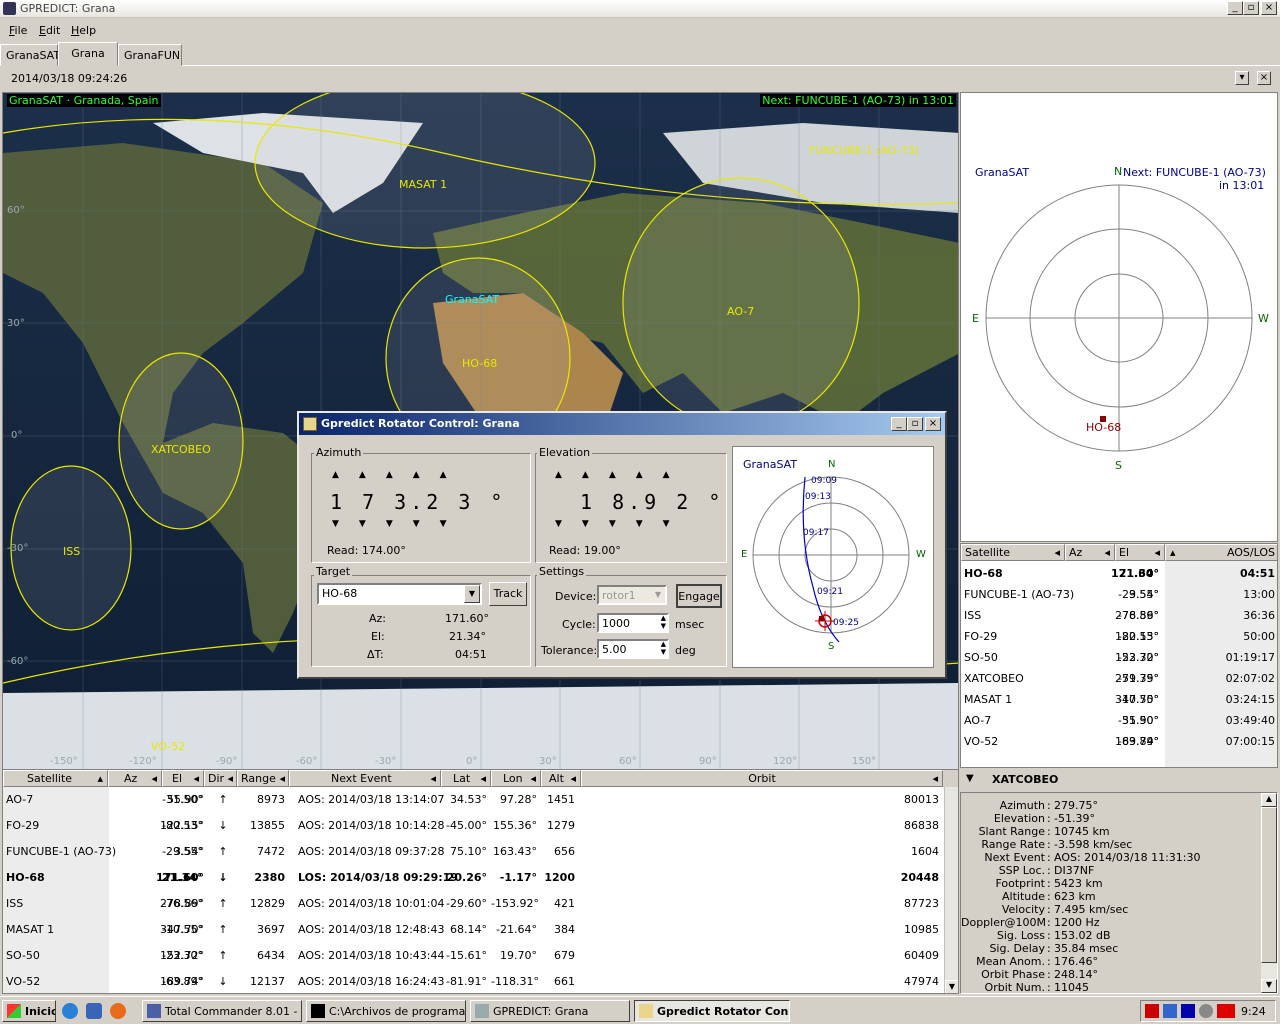 The width and height of the screenshot is (1280, 1024). Describe the element at coordinates (899, 424) in the screenshot. I see `rotator-minimize-button: _` at that location.